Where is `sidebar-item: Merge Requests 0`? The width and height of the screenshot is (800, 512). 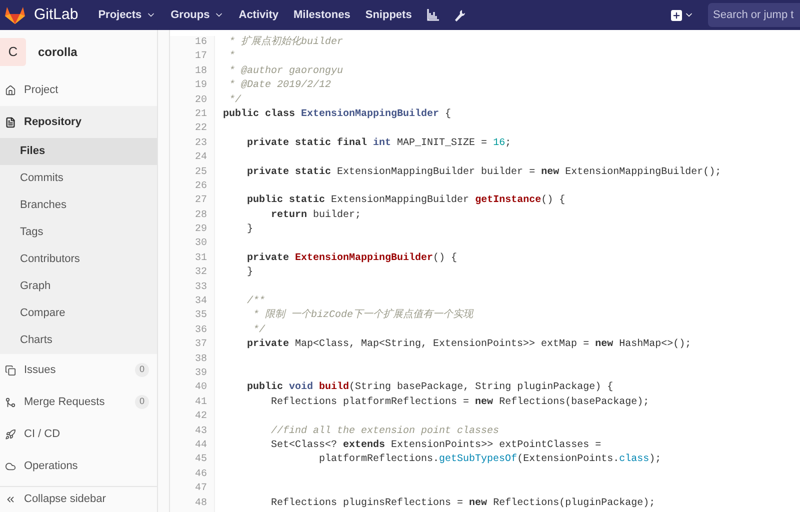 sidebar-item: Merge Requests 0 is located at coordinates (78, 402).